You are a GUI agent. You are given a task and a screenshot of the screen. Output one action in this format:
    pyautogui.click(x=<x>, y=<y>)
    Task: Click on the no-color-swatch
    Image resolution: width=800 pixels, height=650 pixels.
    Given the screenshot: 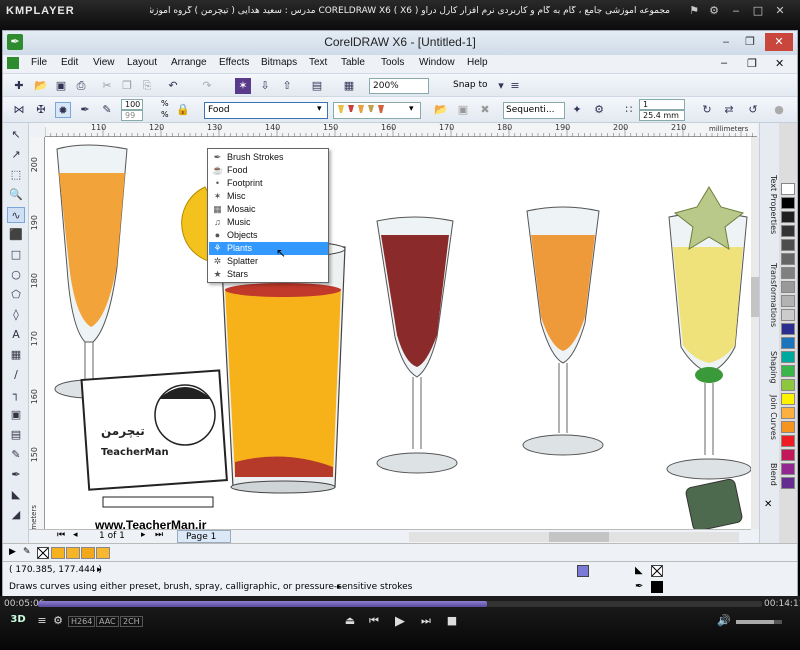 What is the action you would take?
    pyautogui.click(x=43, y=553)
    